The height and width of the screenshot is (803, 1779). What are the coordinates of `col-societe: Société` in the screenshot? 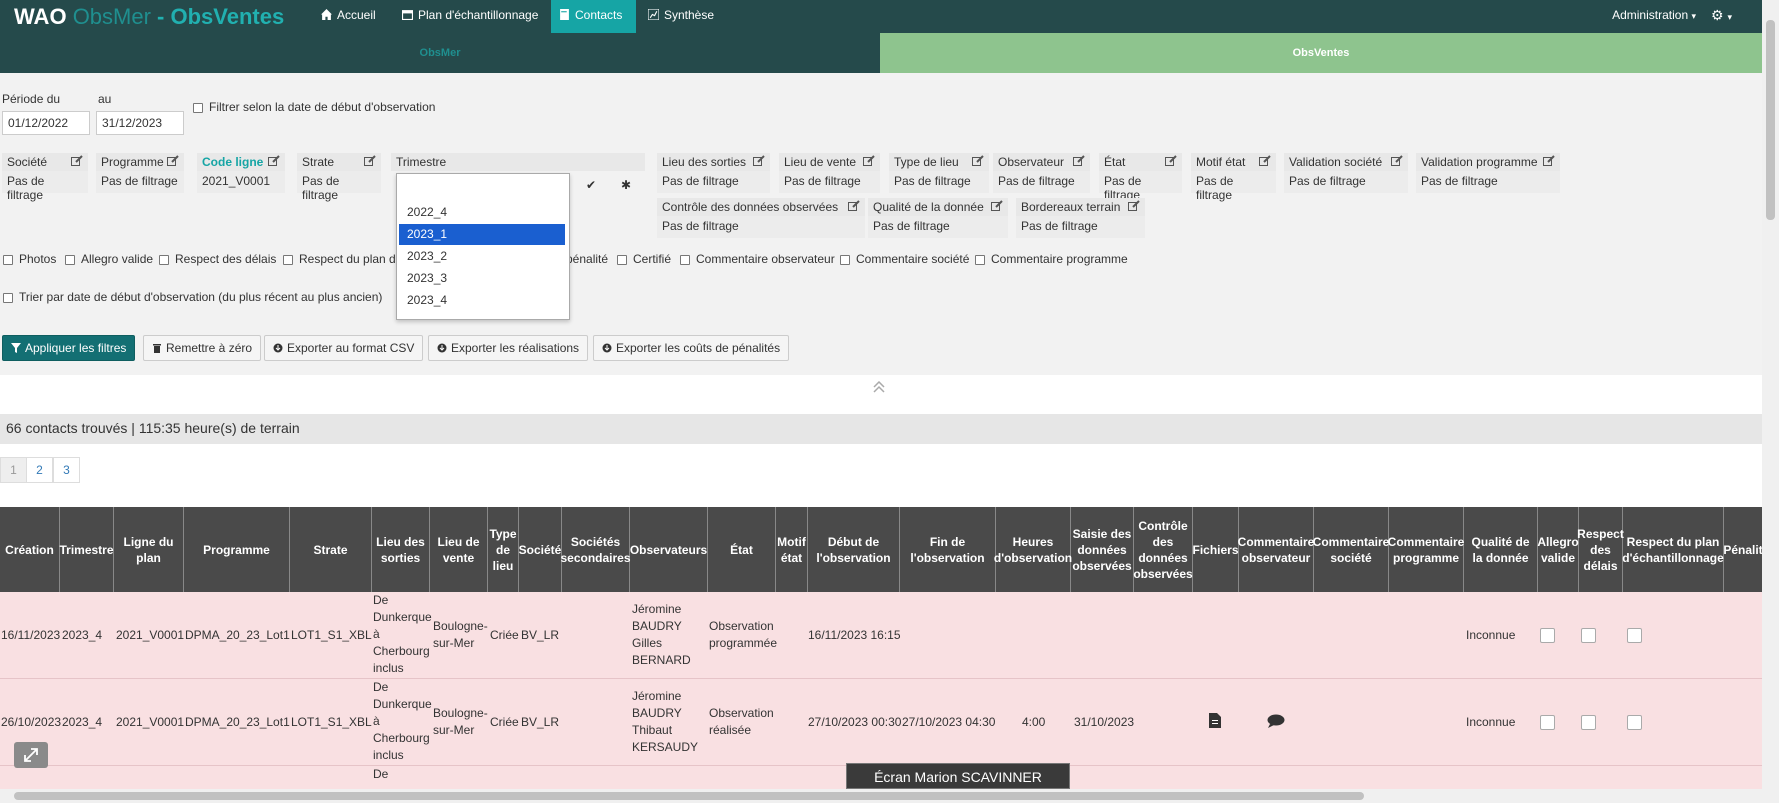 It's located at (540, 549).